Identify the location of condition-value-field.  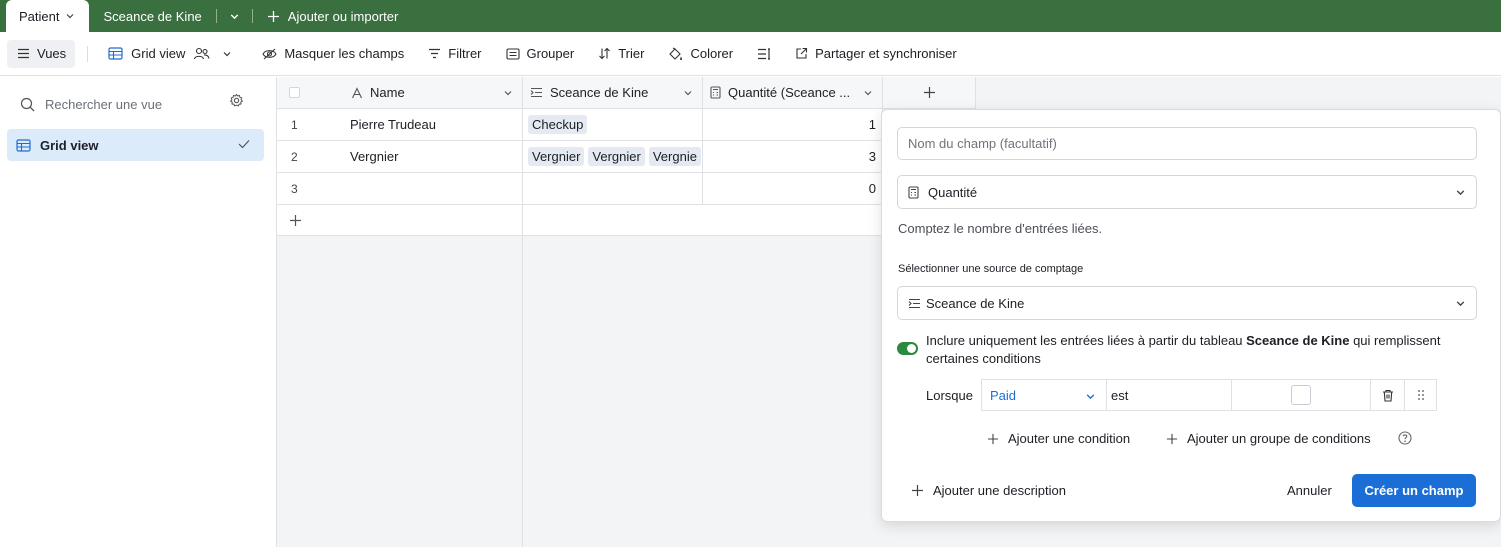
(1301, 395).